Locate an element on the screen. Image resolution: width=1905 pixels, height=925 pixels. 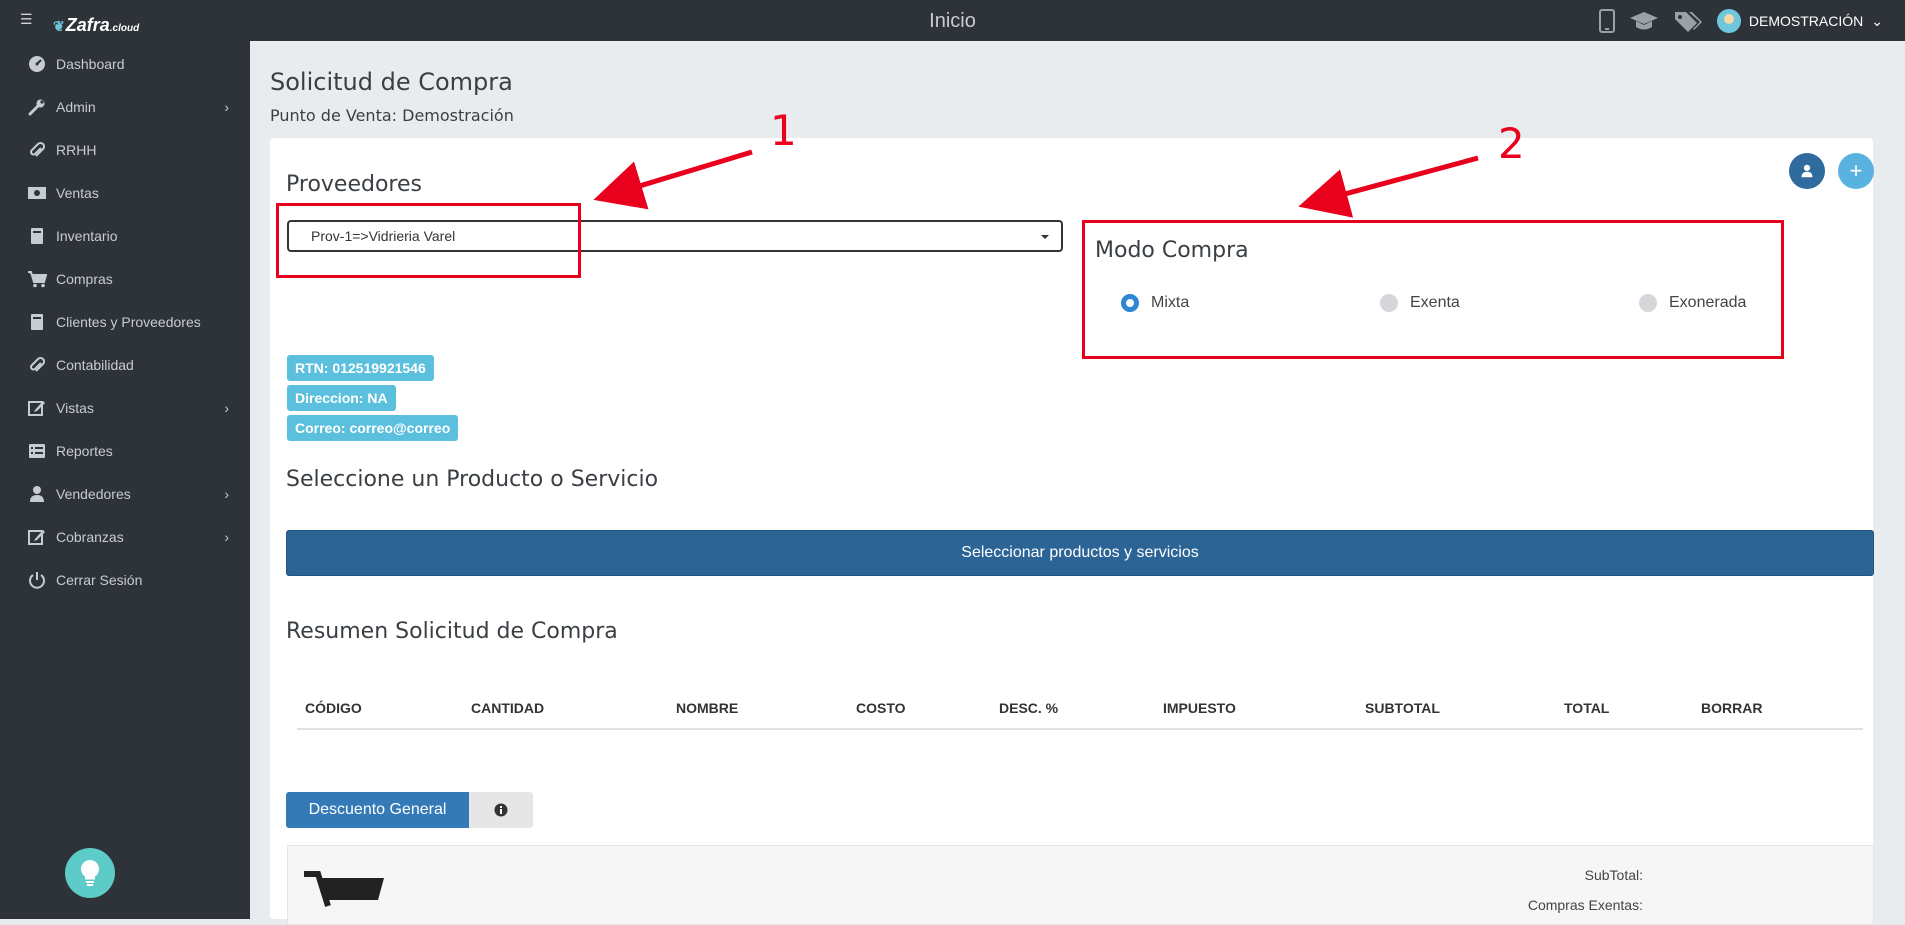
sidebar-item-inventario: Inventario is located at coordinates (125, 235).